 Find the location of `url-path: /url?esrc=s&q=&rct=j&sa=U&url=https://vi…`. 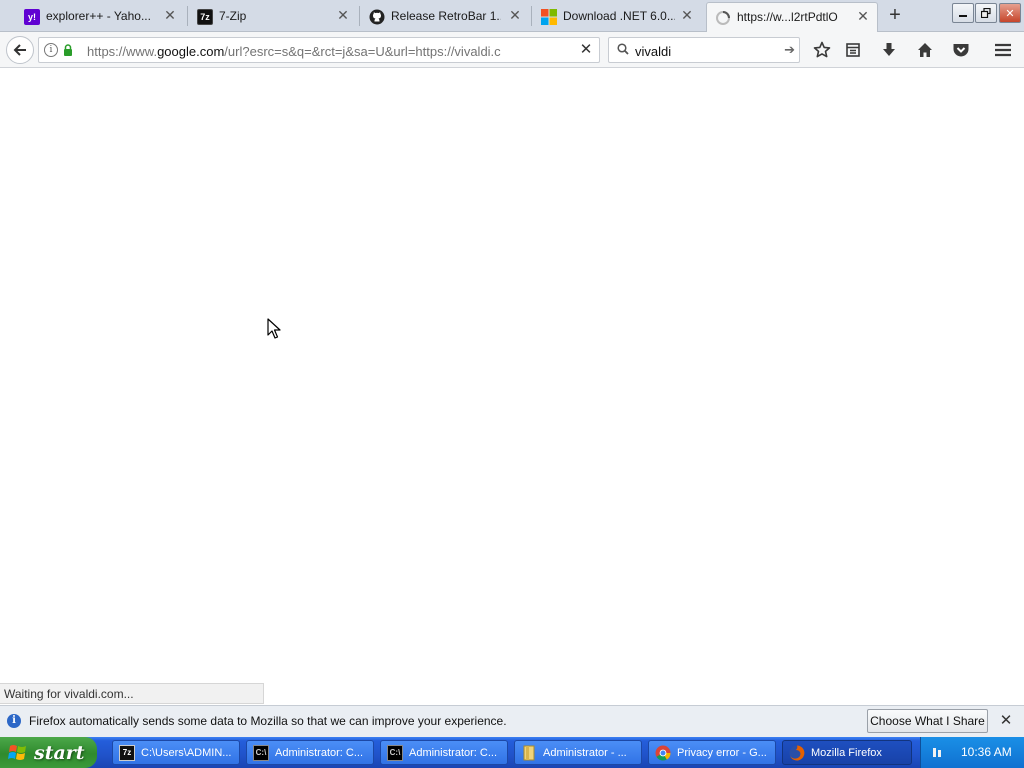

url-path: /url?esrc=s&q=&rct=j&sa=U&url=https://vi… is located at coordinates (362, 51).